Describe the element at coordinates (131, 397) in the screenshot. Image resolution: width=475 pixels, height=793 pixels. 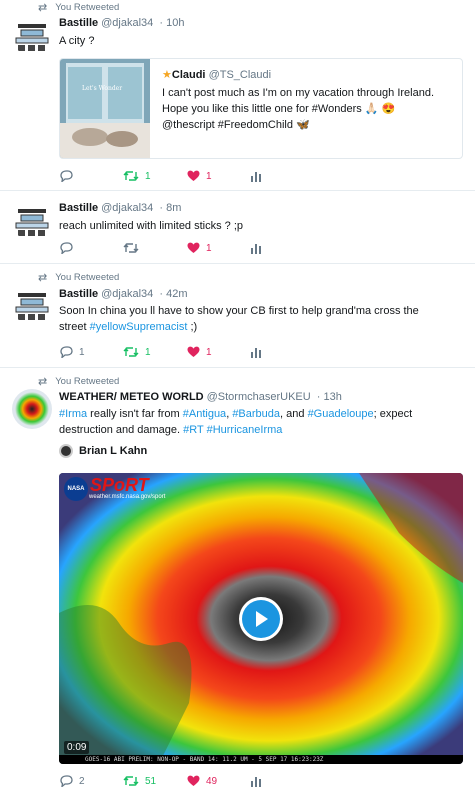
I see `display-name: WEATHER/ METEO WORLD` at that location.